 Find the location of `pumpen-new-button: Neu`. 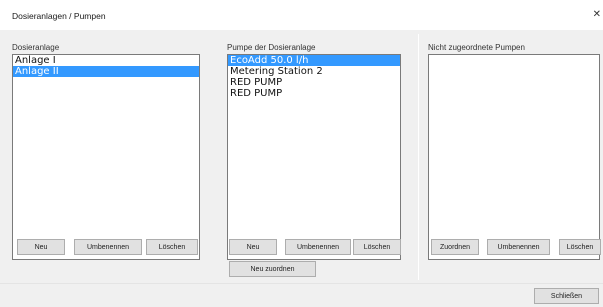

pumpen-new-button: Neu is located at coordinates (253, 247).